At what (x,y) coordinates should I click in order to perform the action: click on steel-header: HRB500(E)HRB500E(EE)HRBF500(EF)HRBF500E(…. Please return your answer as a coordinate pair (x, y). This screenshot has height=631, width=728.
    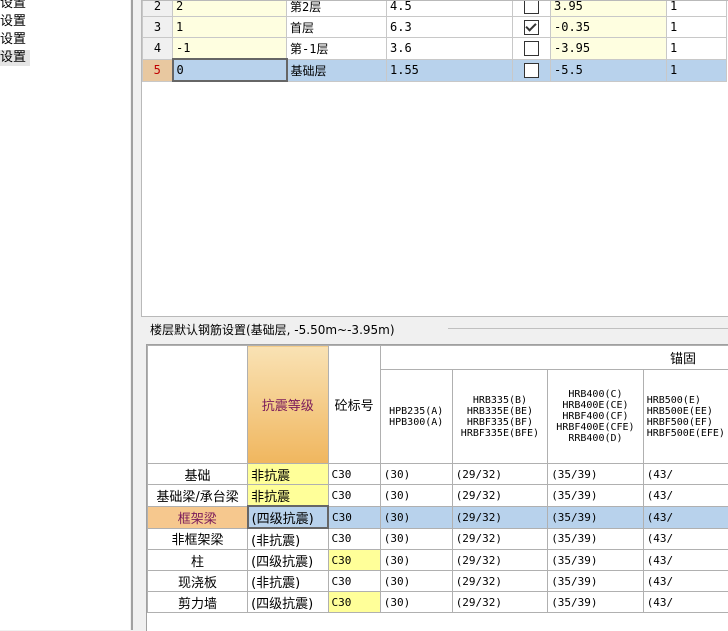
    Looking at the image, I should click on (685, 417).